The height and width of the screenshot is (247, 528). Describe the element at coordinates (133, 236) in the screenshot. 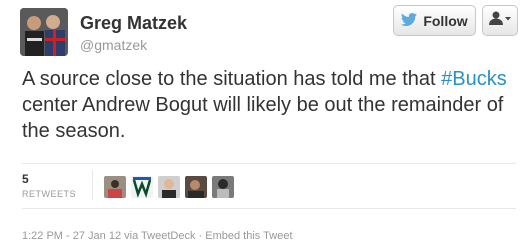

I see `via-prefix: via` at that location.